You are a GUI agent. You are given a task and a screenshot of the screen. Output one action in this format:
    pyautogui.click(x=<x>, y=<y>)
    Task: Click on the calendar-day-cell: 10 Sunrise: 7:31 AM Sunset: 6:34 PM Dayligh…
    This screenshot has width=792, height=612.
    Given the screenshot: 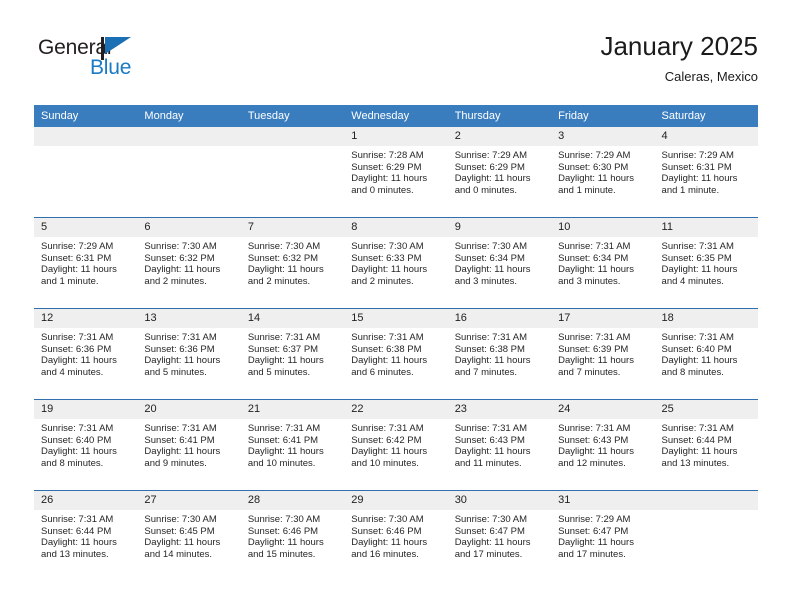 What is the action you would take?
    pyautogui.click(x=603, y=263)
    